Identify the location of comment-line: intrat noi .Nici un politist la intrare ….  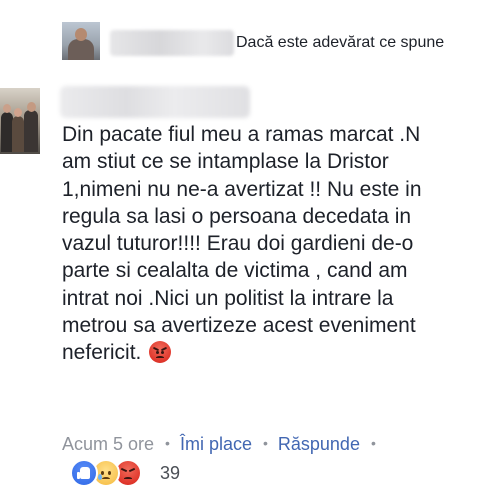
(228, 298).